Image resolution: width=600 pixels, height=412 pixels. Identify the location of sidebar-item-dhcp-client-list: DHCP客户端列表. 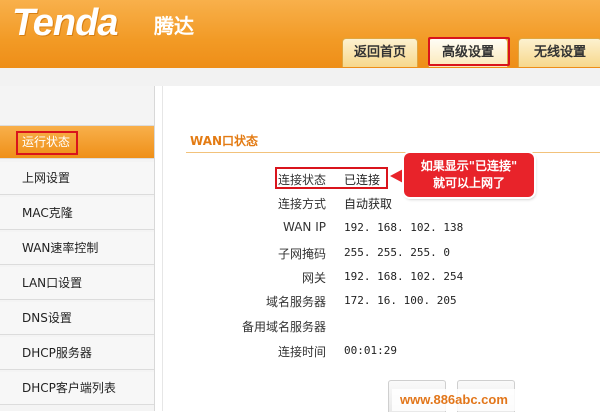
(77, 388).